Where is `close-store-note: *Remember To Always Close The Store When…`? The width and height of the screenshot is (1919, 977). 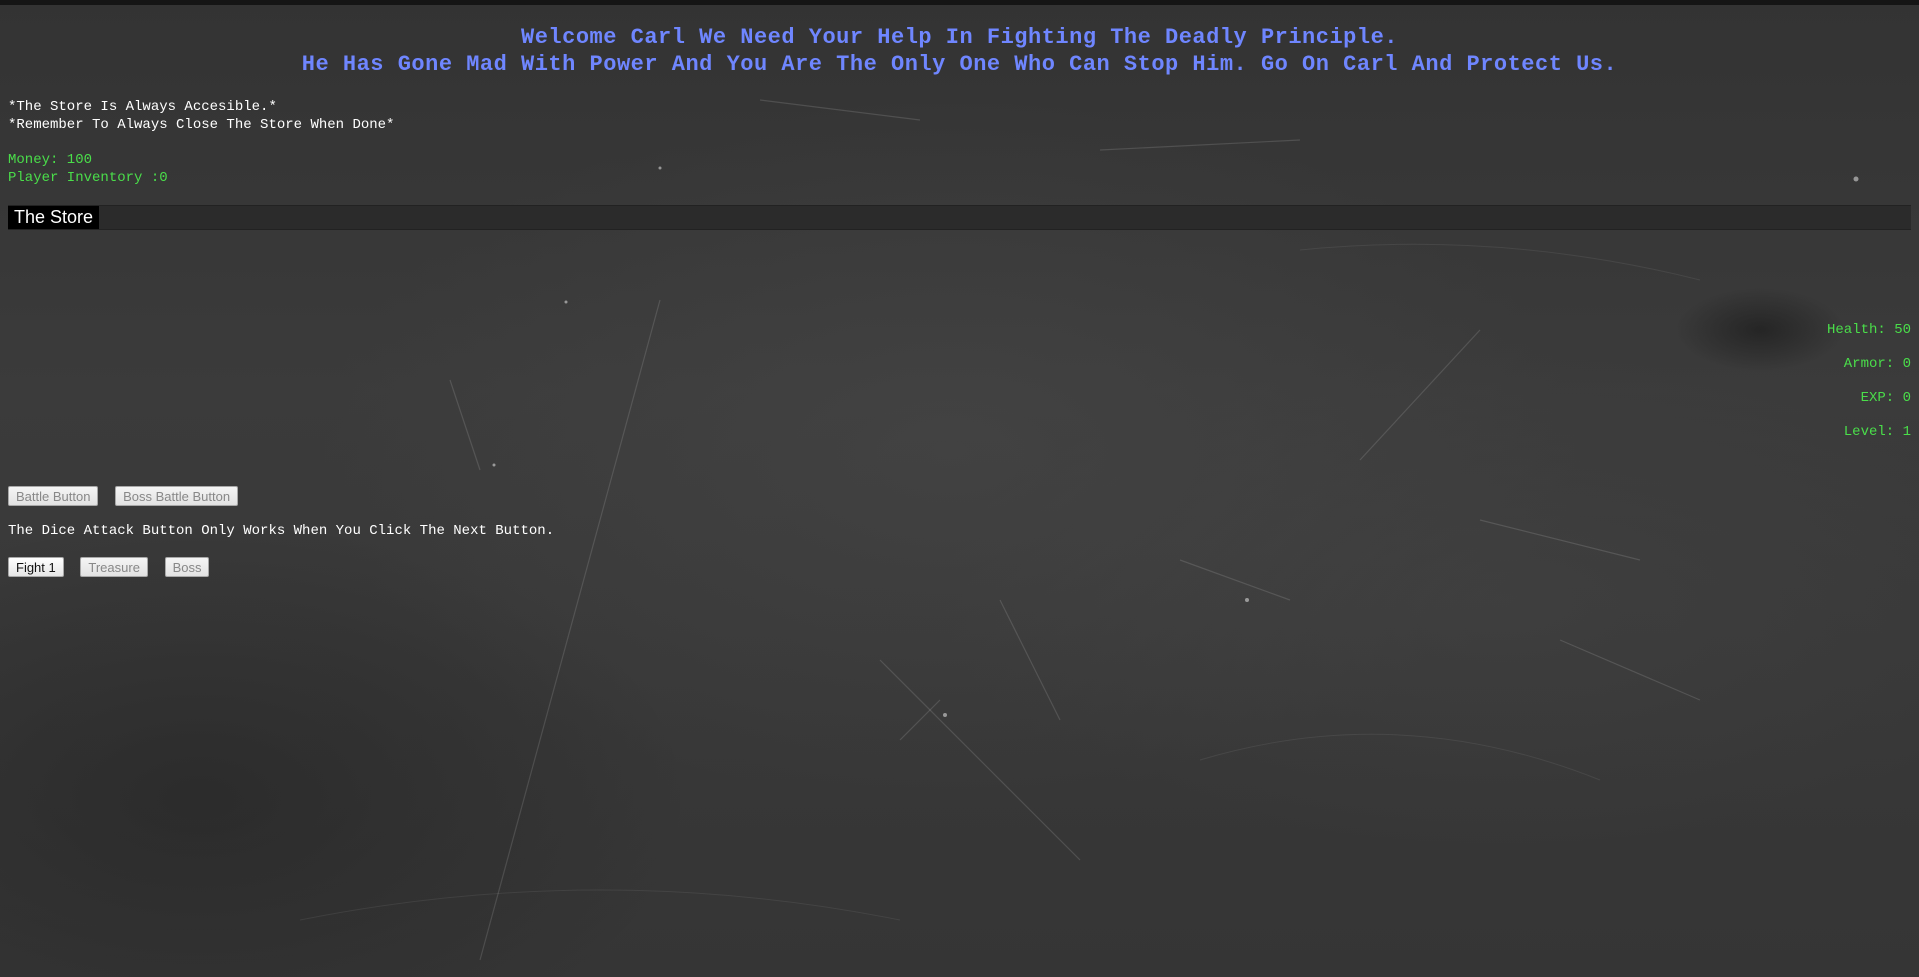 close-store-note: *Remember To Always Close The Store When… is located at coordinates (201, 125).